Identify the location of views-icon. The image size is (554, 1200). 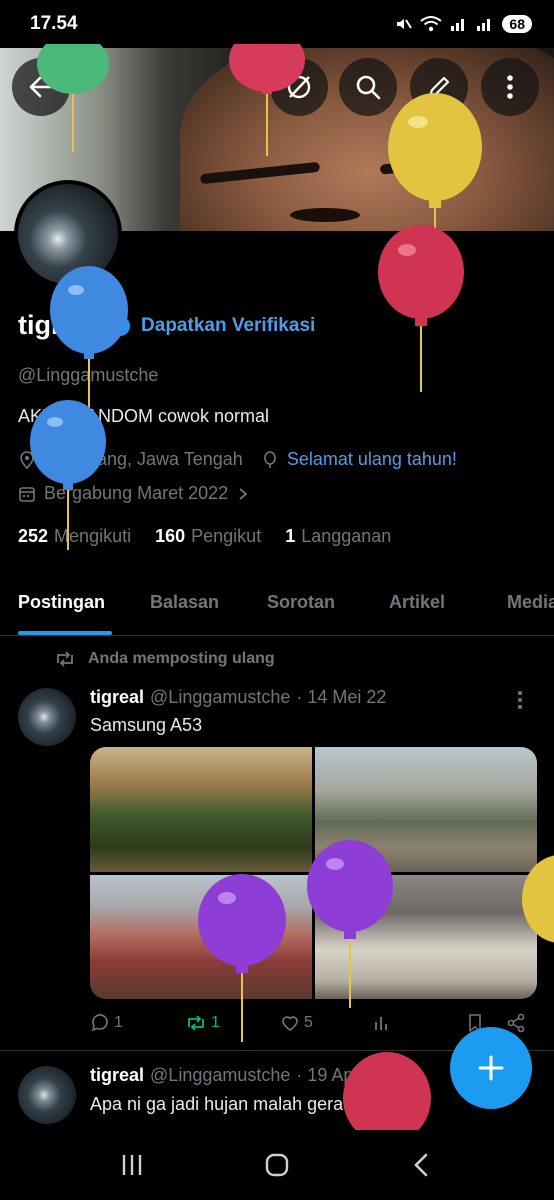
(381, 1023).